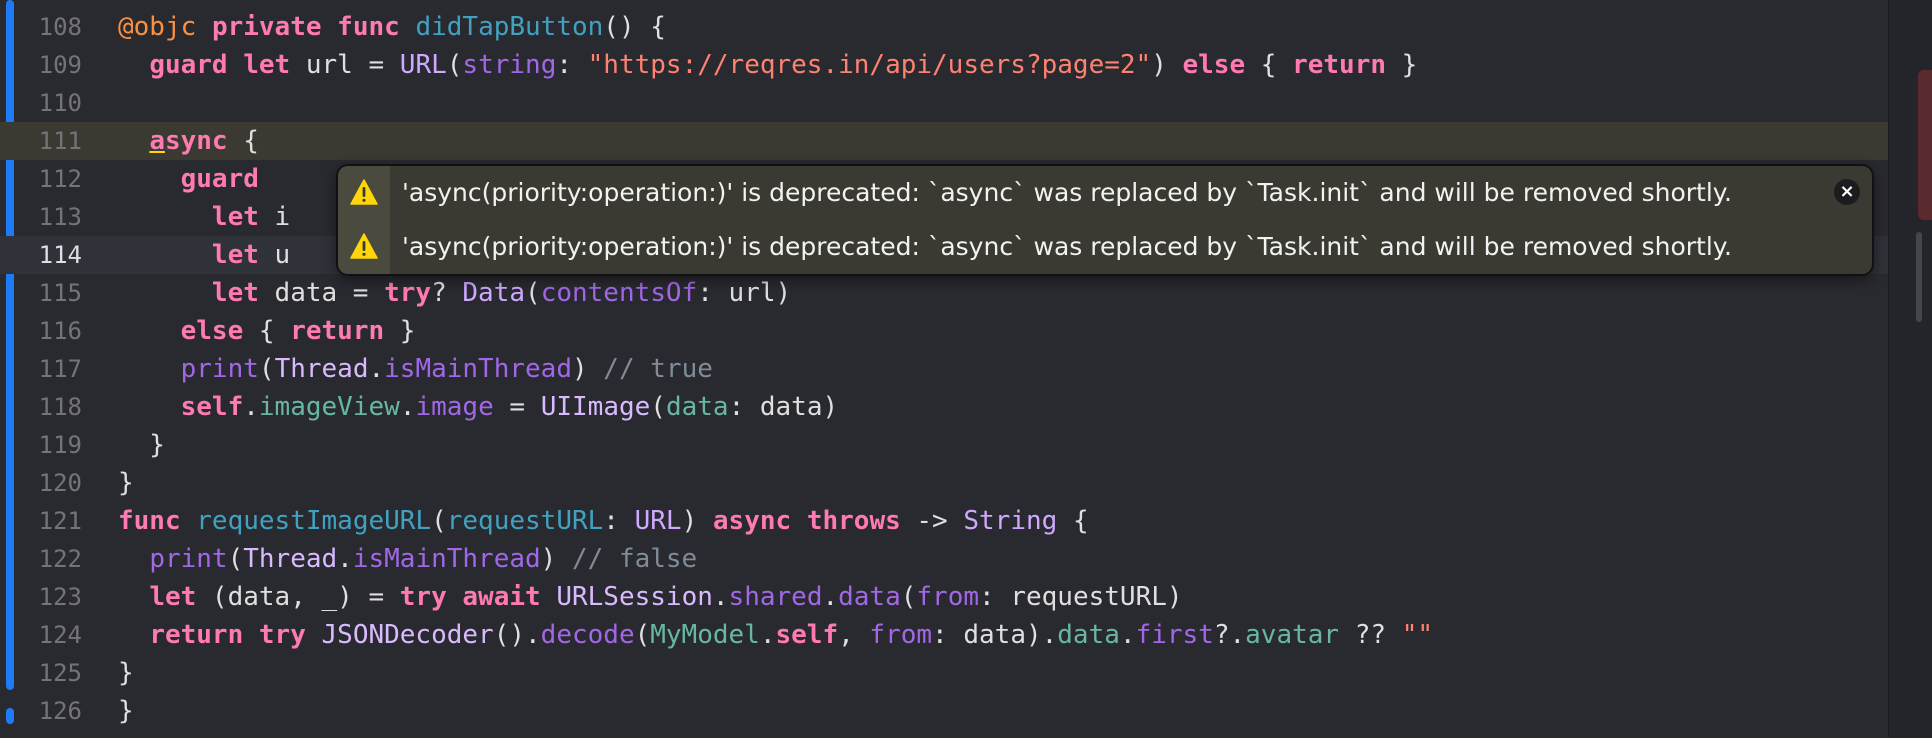 Image resolution: width=1932 pixels, height=738 pixels. Describe the element at coordinates (1847, 192) in the screenshot. I see `close-issues-button: ×` at that location.